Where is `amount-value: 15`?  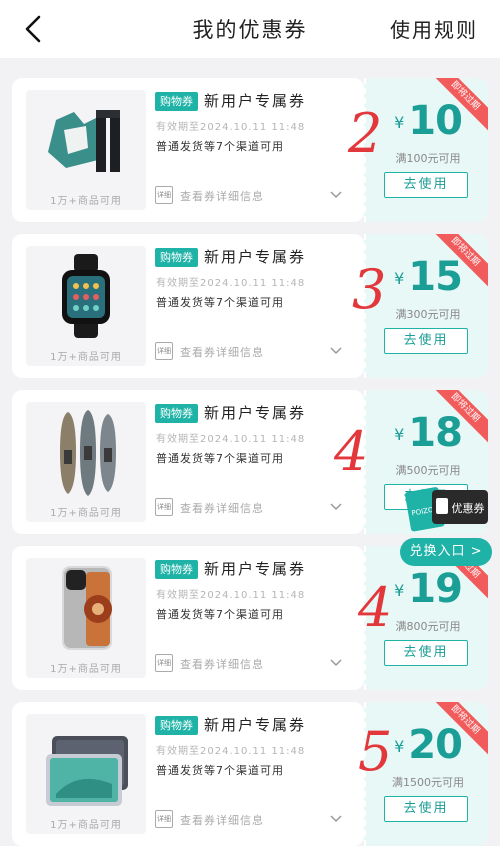 amount-value: 15 is located at coordinates (435, 277).